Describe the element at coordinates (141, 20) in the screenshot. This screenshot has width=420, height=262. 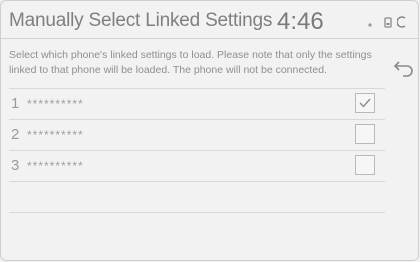
I see `page-title: Manually Select Linked Settings` at that location.